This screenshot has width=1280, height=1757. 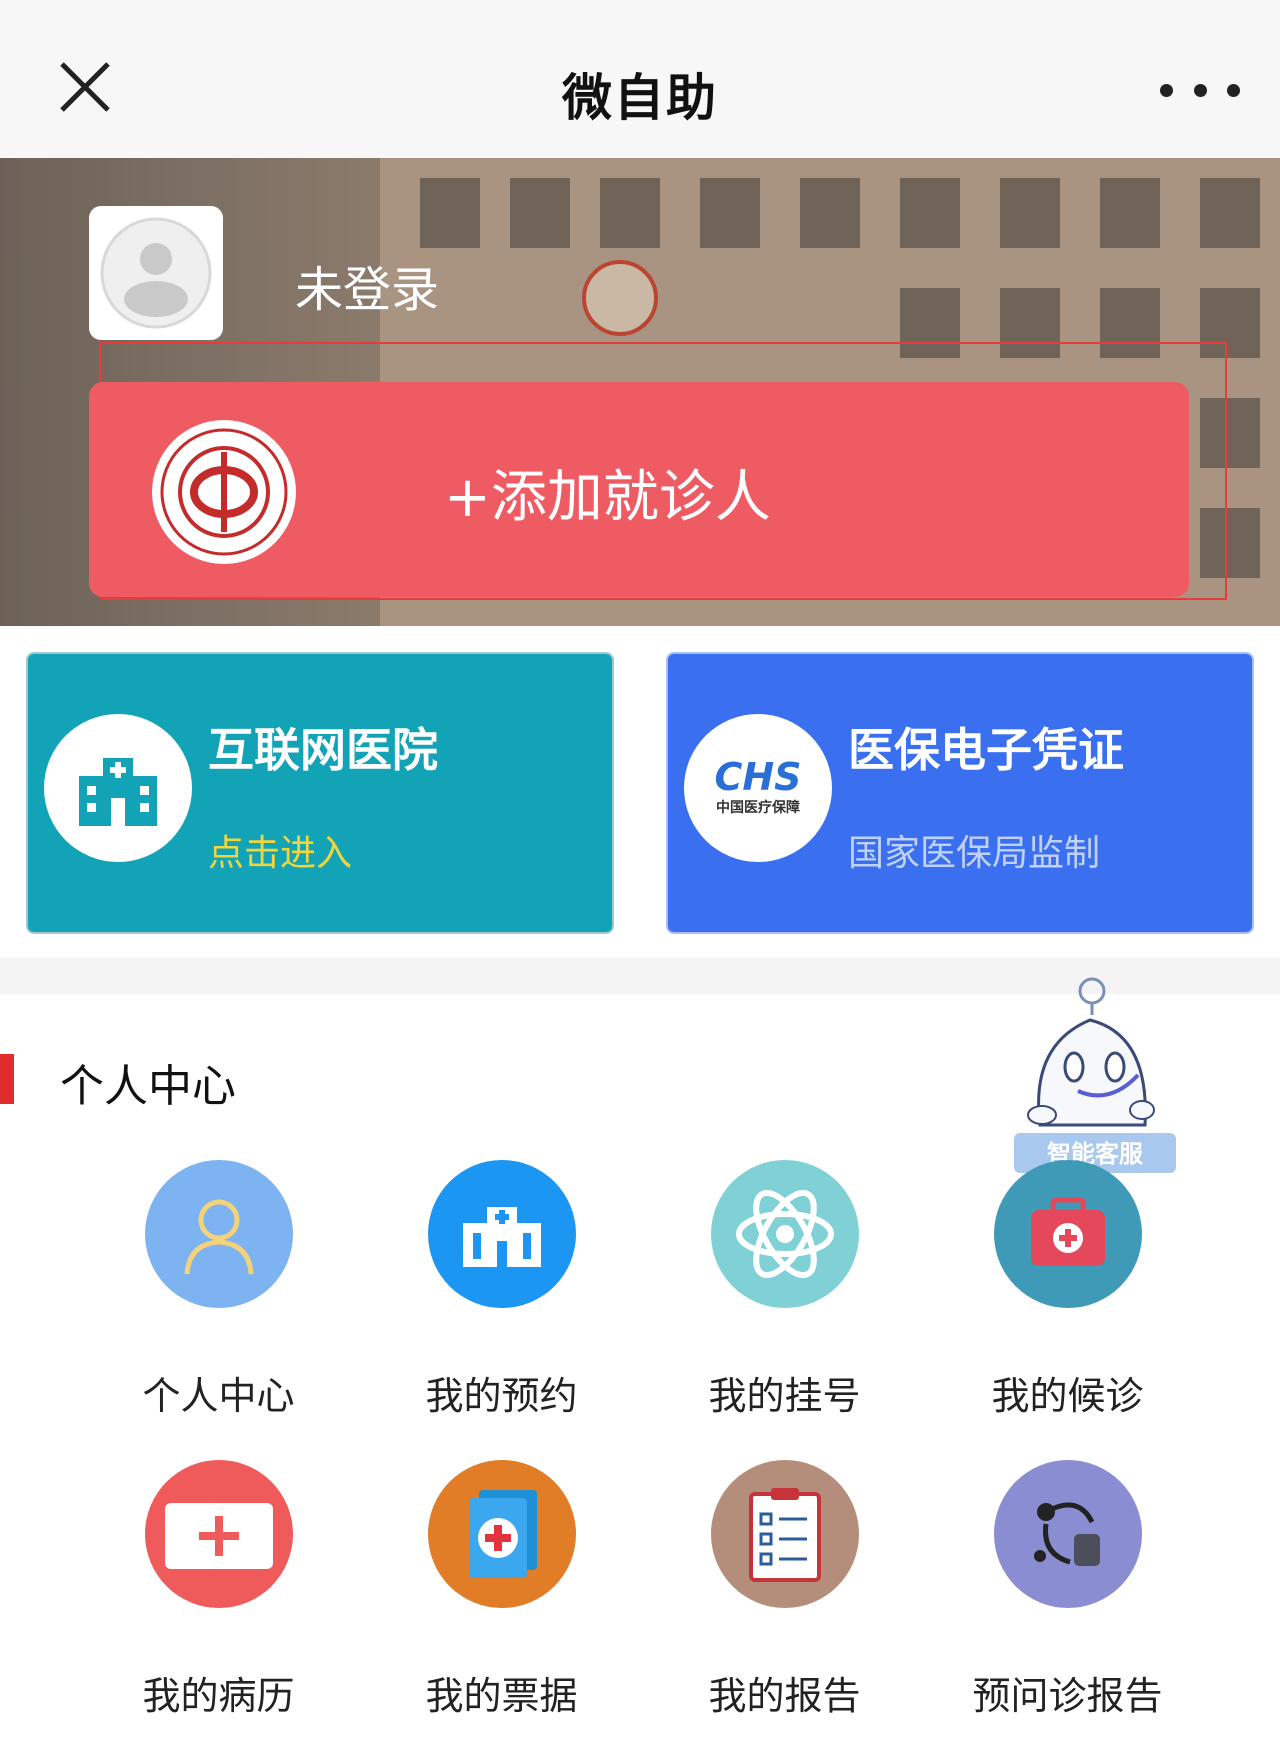 I want to click on default-avatar-icon, so click(x=156, y=273).